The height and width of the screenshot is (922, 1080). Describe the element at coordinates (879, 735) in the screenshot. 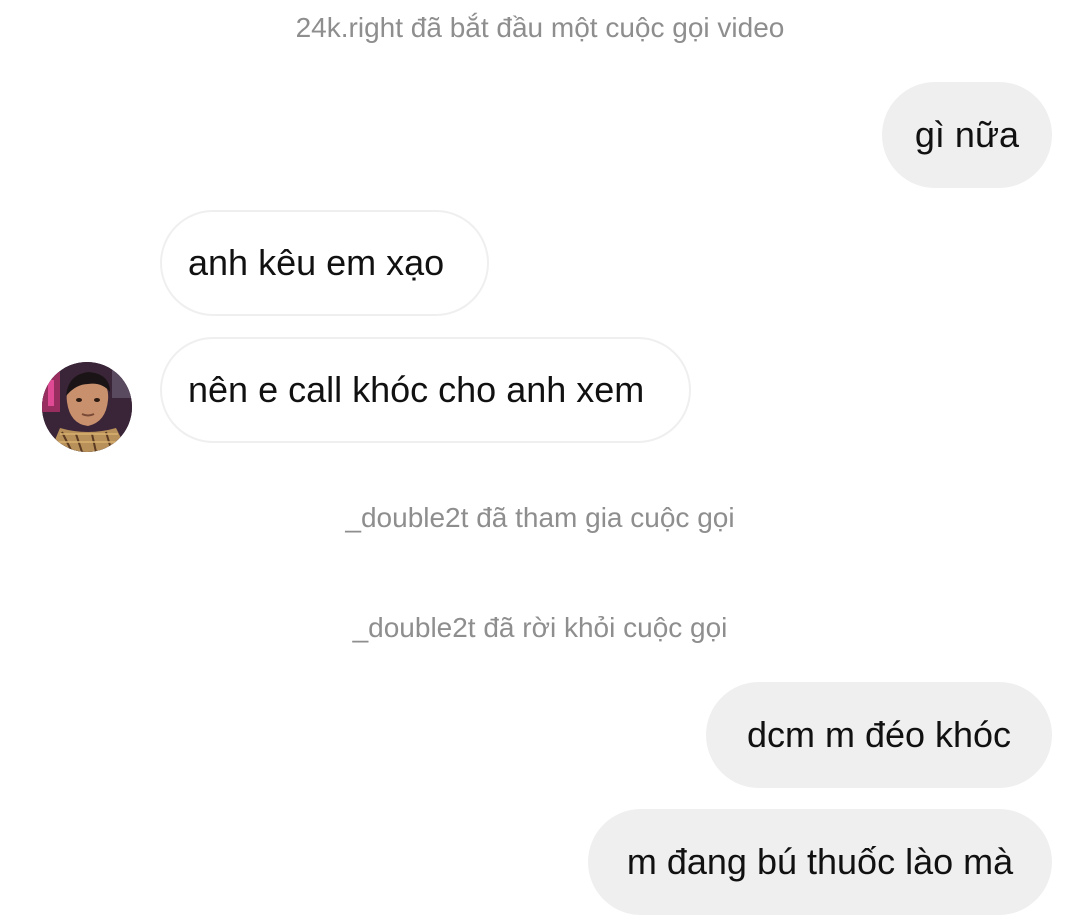

I see `outgoing-message: dcm m đéo khóc` at that location.